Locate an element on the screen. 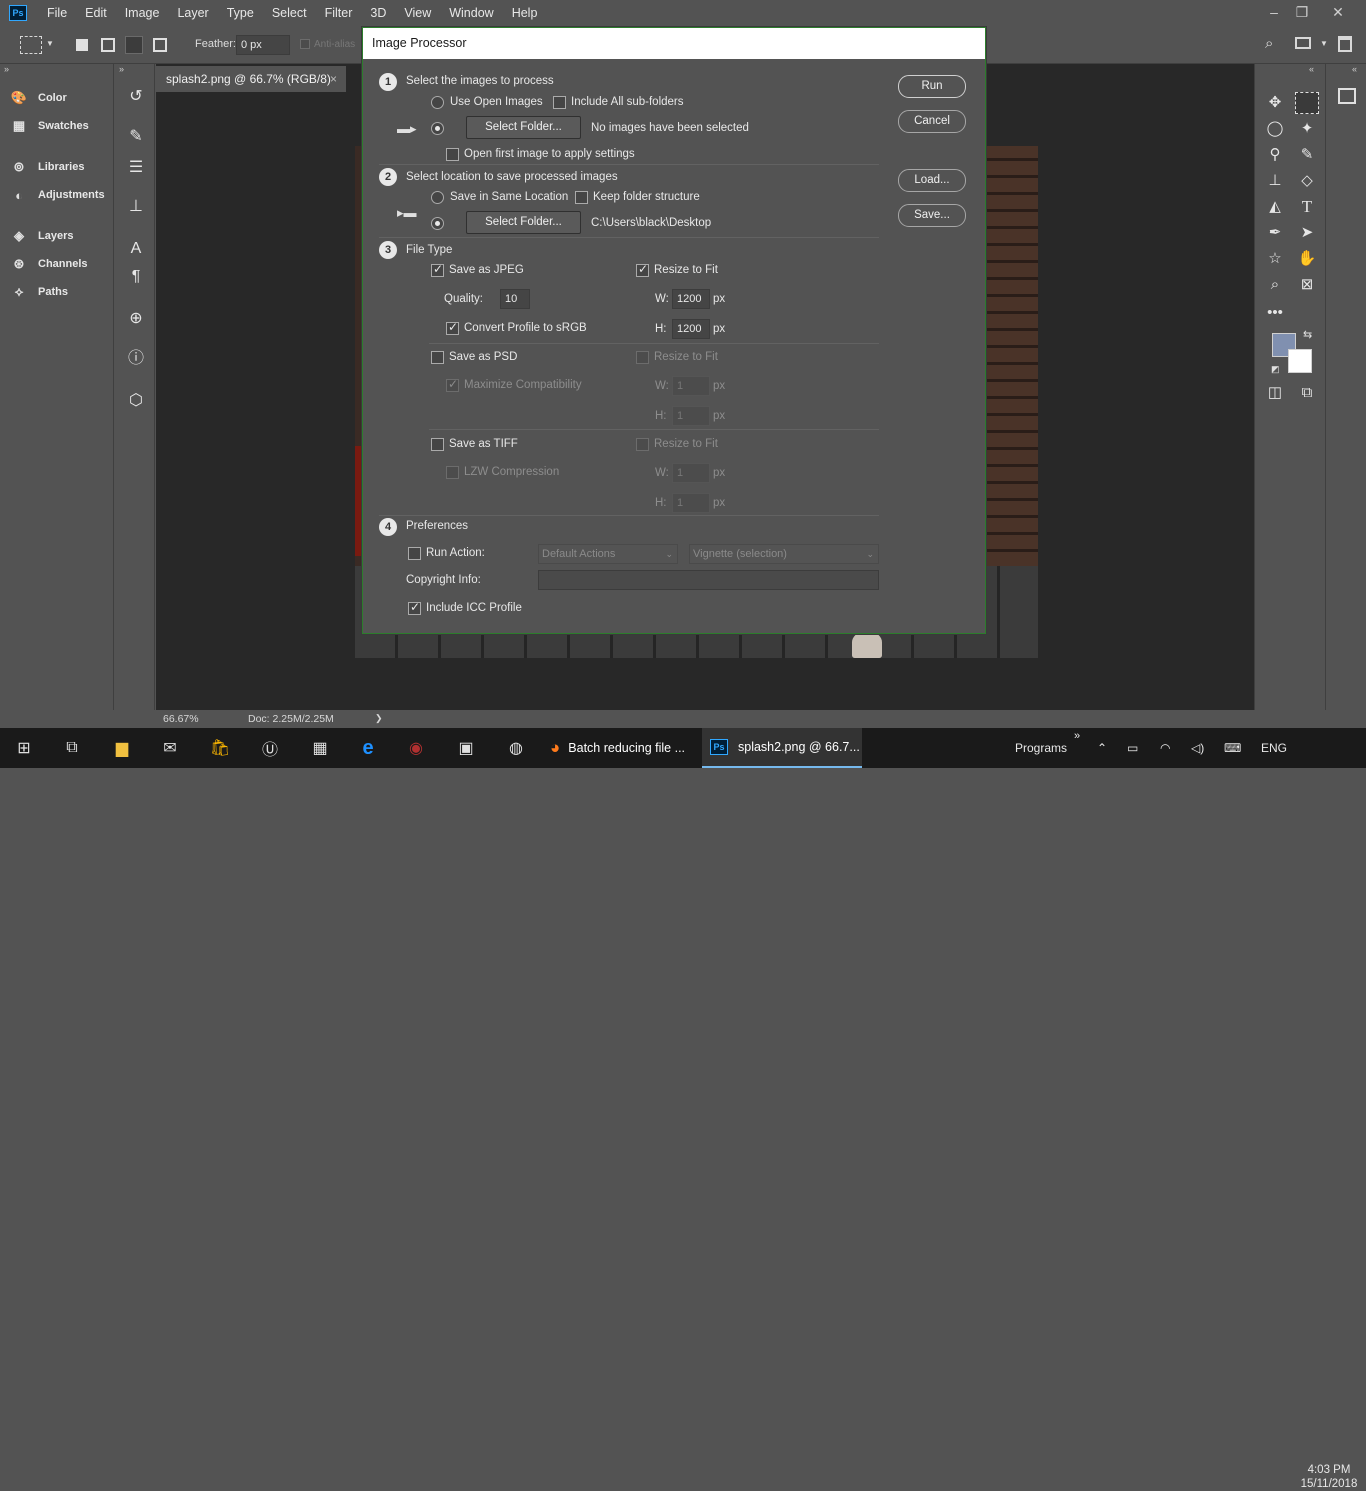  clone-source-icon: ⊥ is located at coordinates (136, 207).